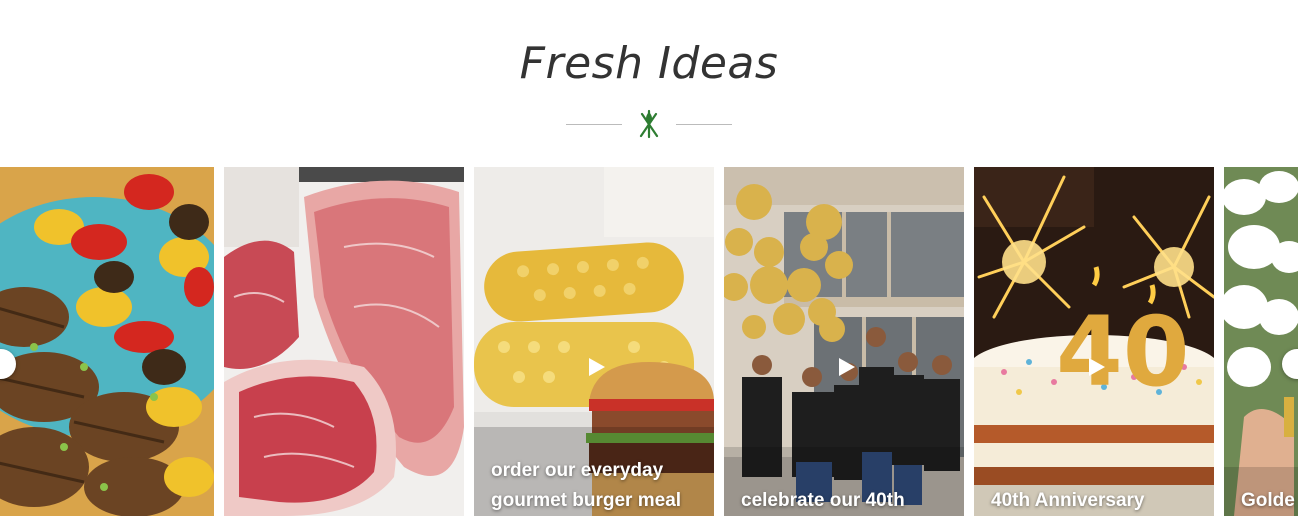 This screenshot has width=1298, height=516. I want to click on idea-card-40th-anniversary: 40 40th Anniversary, so click(1094, 341).